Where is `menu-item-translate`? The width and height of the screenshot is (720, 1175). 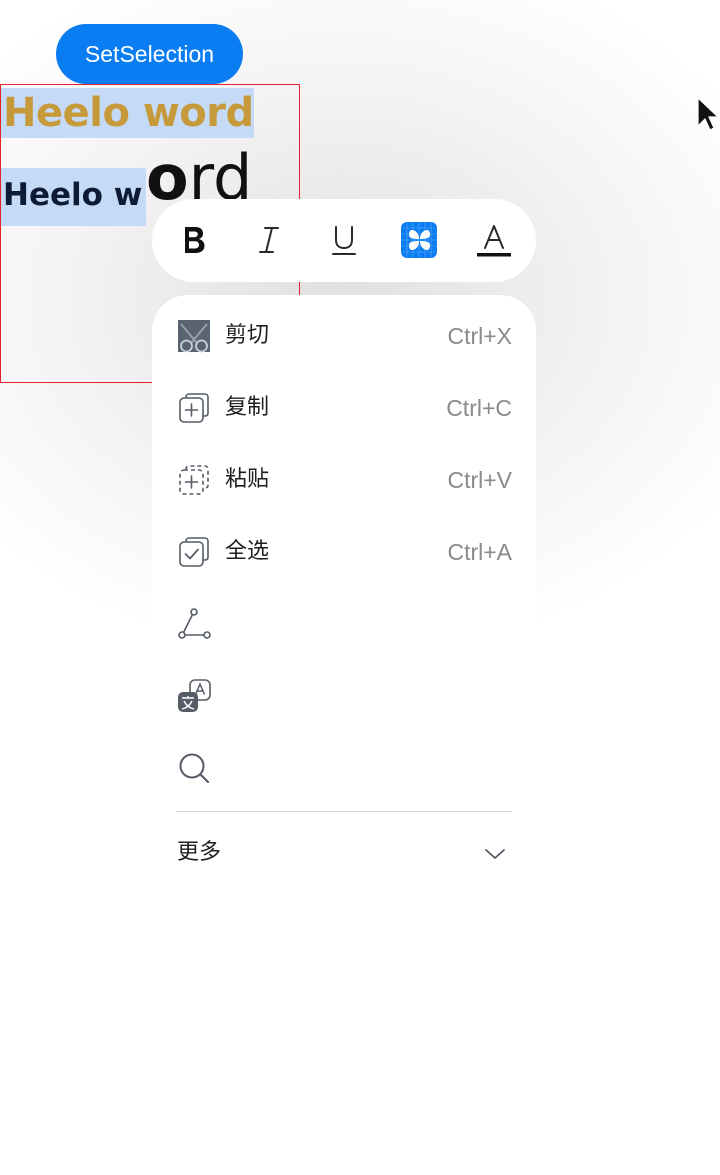
menu-item-translate is located at coordinates (344, 696).